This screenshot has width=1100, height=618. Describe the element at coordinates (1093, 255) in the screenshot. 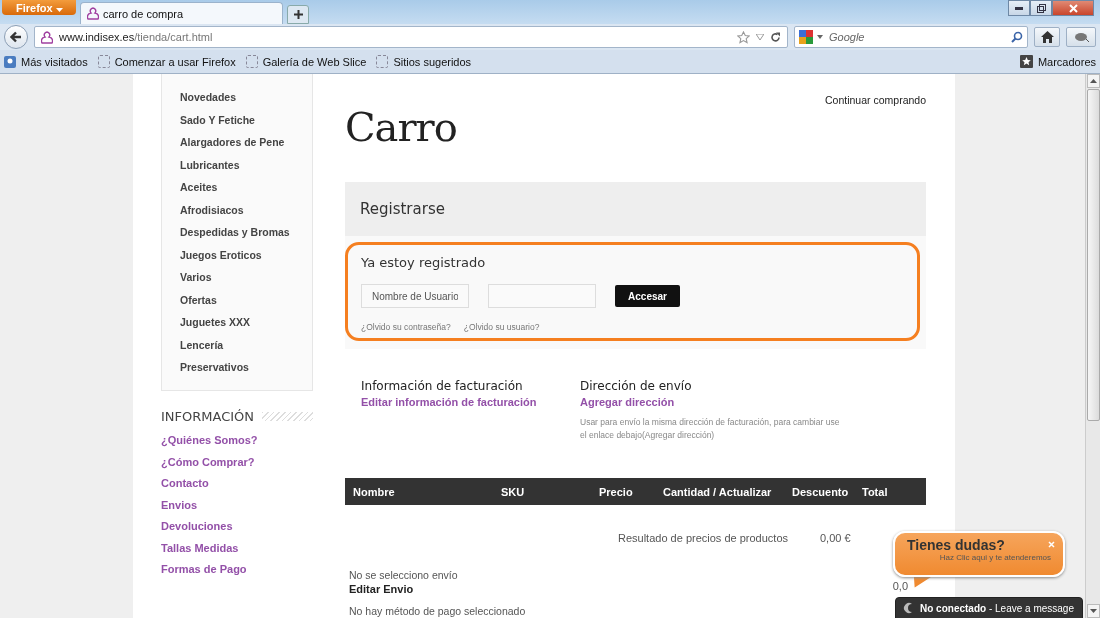

I see `scroll-thumb` at that location.